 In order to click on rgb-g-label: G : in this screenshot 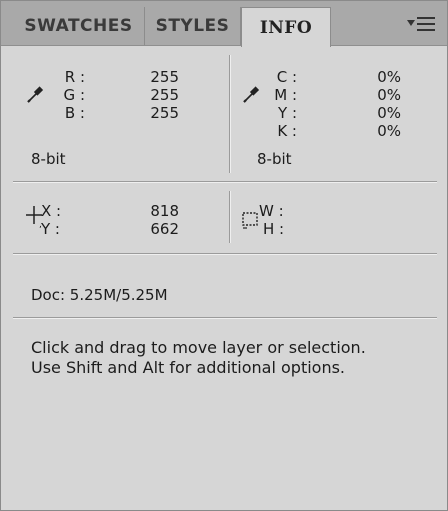, I will do `click(74, 95)`.